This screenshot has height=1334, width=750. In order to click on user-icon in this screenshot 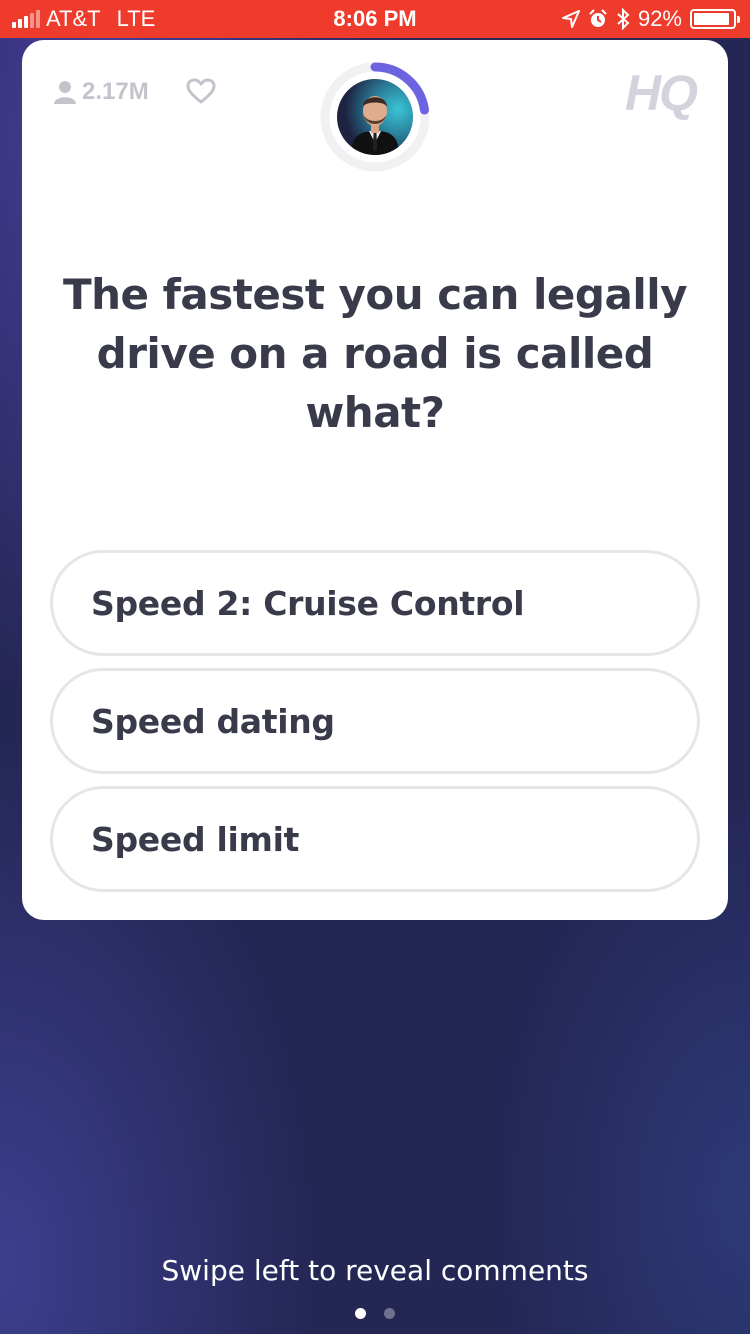, I will do `click(65, 92)`.